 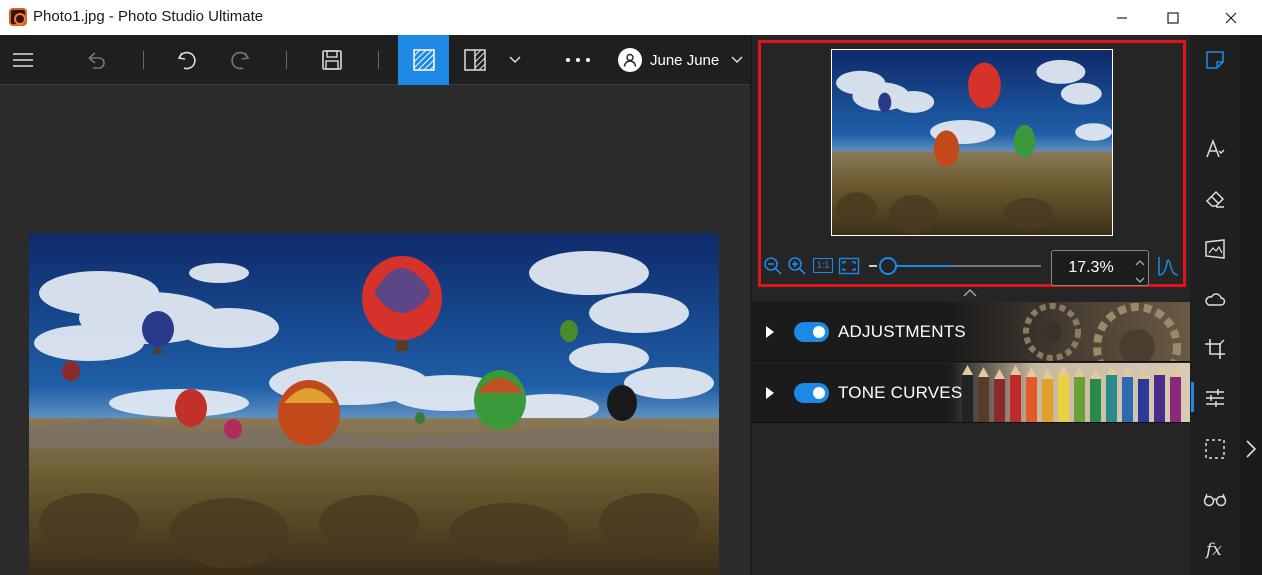 I want to click on single-view-icon, so click(x=423, y=60).